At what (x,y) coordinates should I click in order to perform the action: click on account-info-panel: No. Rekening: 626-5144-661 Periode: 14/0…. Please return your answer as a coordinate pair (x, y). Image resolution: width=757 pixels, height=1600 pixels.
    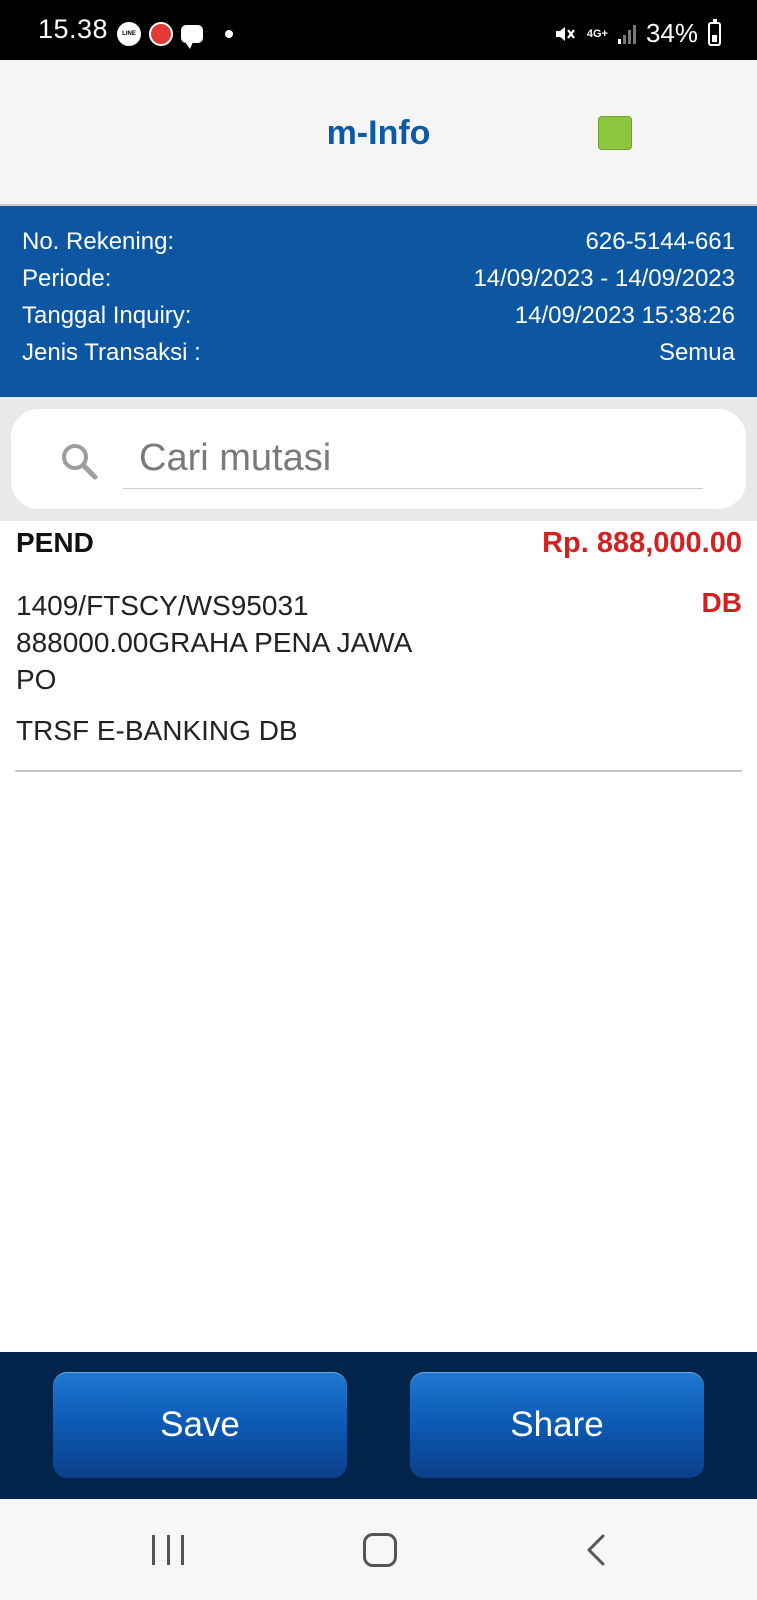
    Looking at the image, I should click on (378, 301).